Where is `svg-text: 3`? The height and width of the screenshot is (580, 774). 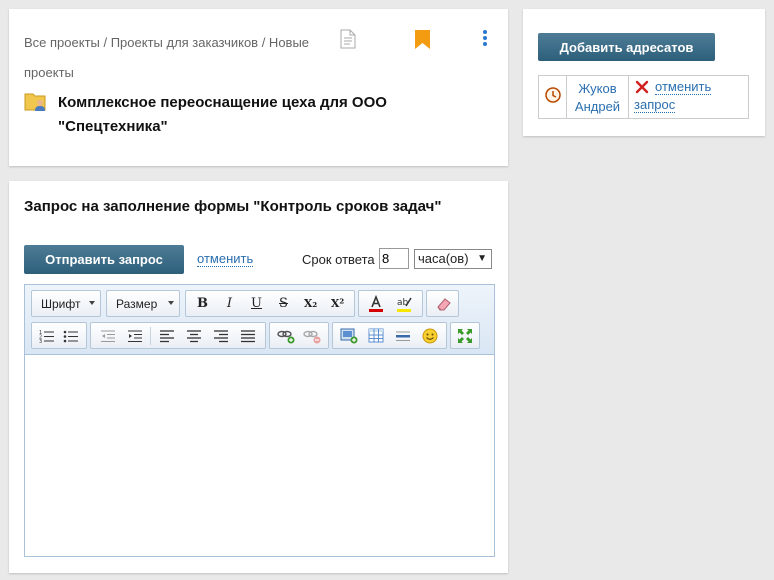 svg-text: 3 is located at coordinates (40, 341).